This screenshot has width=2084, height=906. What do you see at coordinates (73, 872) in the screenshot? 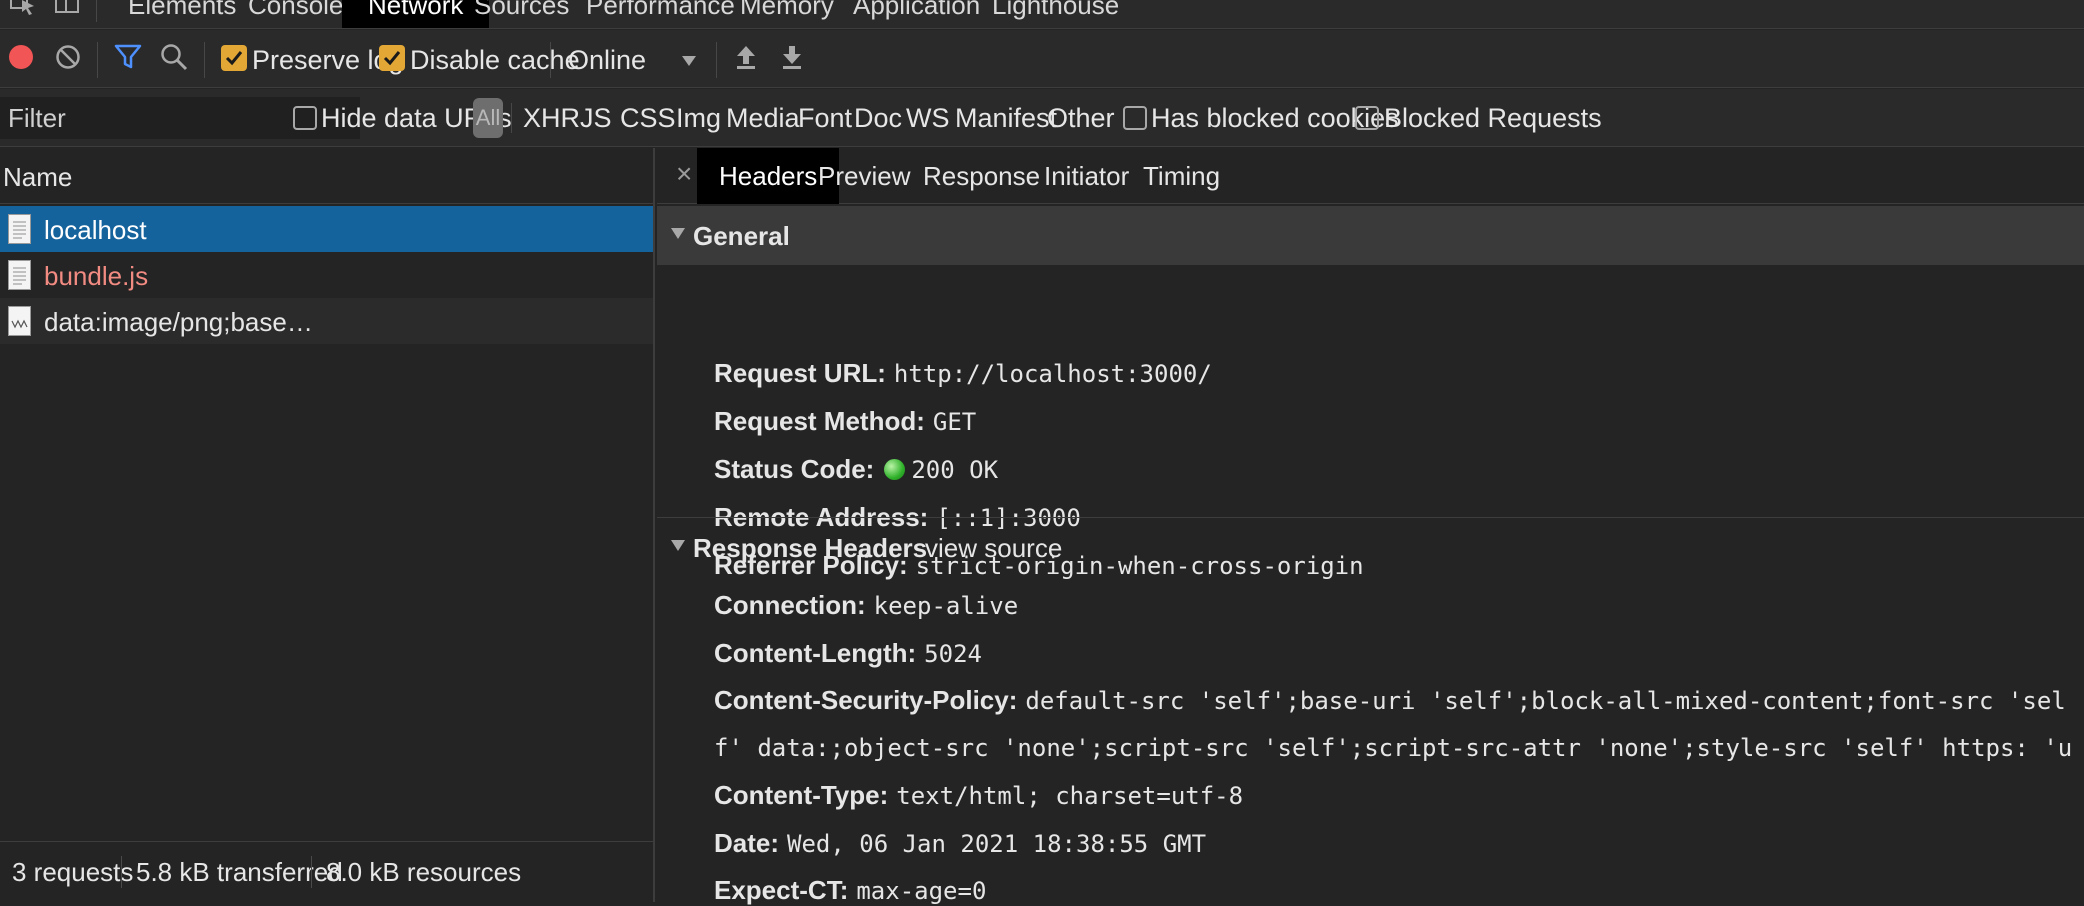
I see `request-count: 3 requests` at bounding box center [73, 872].